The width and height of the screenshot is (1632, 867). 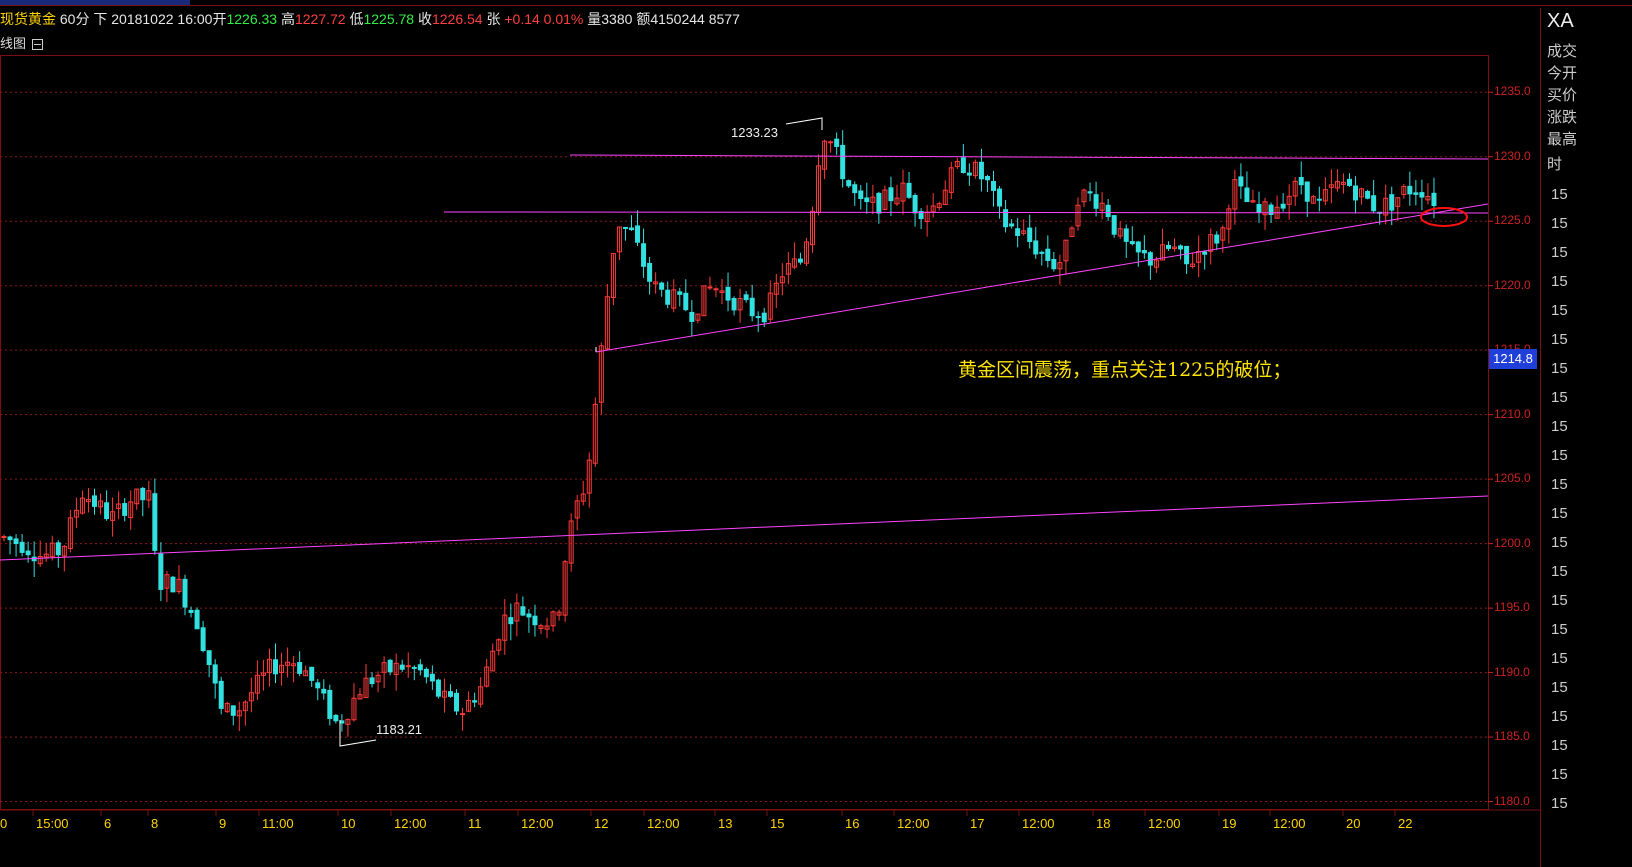 What do you see at coordinates (1562, 95) in the screenshot?
I see `side-panel-label: 买价` at bounding box center [1562, 95].